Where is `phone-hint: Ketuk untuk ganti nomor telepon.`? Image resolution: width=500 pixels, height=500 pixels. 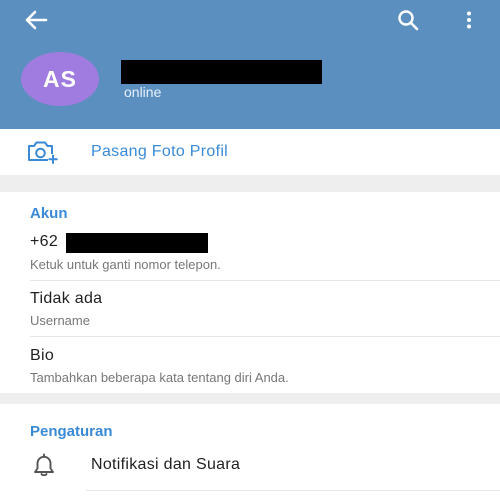
phone-hint: Ketuk untuk ganti nomor telepon. is located at coordinates (125, 264).